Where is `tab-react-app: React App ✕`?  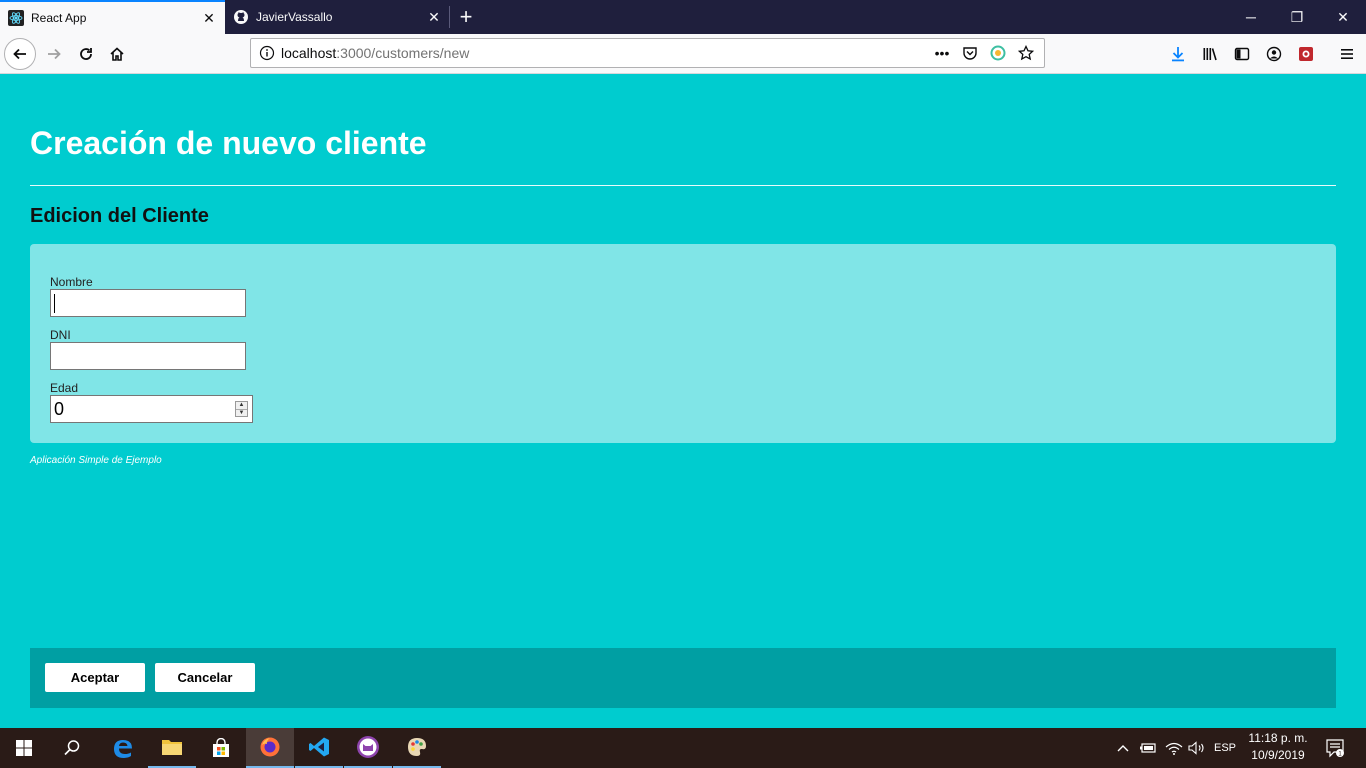
tab-react-app: React App ✕ is located at coordinates (112, 17).